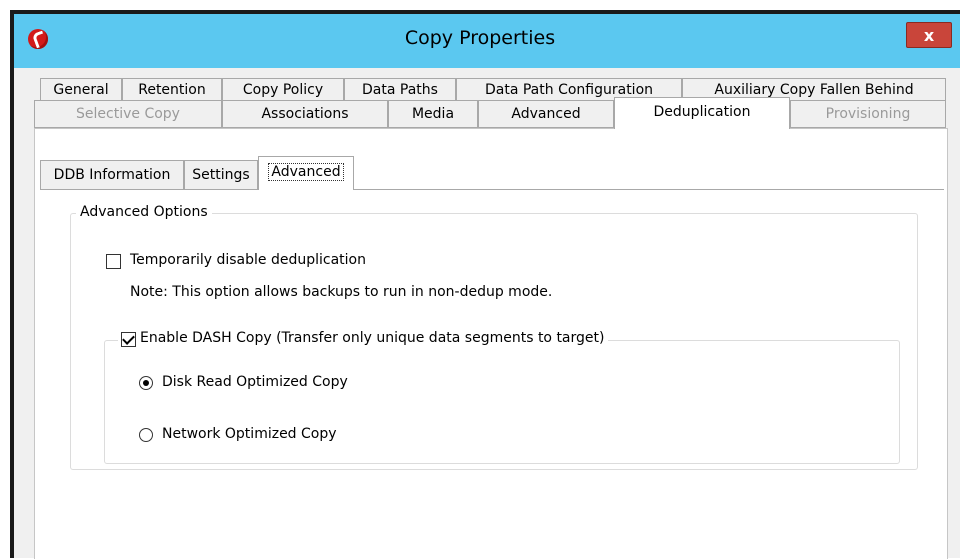  I want to click on network-optimized-label: Network Optimized Copy, so click(249, 434).